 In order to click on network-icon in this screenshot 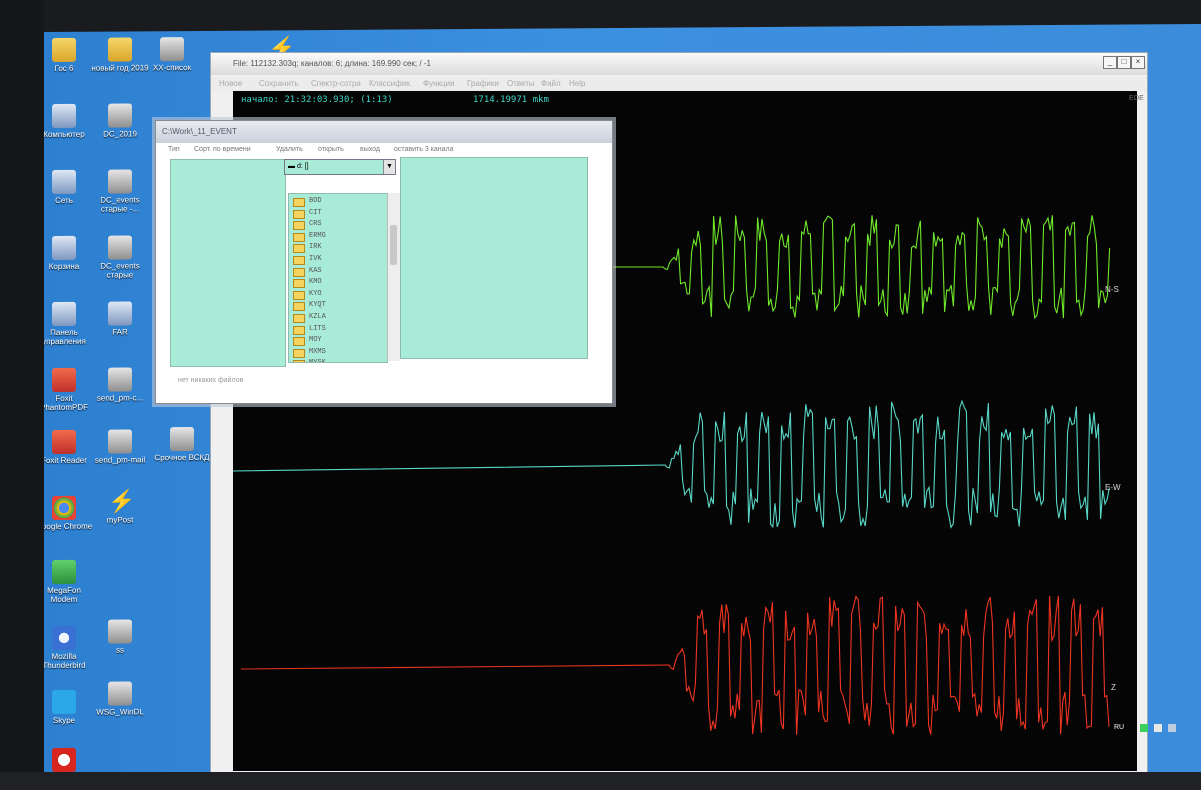, I will do `click(64, 181)`.